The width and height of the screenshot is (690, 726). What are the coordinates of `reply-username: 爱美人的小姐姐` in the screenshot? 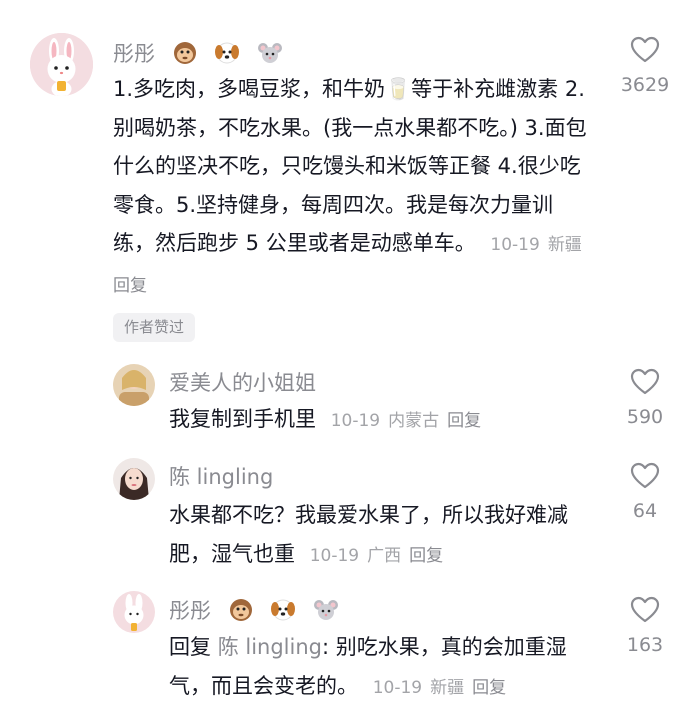 It's located at (242, 382).